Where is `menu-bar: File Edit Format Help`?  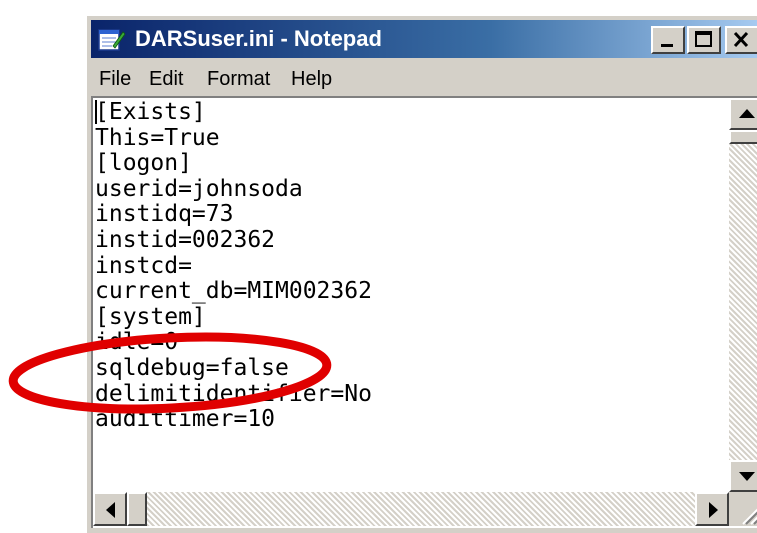 menu-bar: File Edit Format Help is located at coordinates (424, 79).